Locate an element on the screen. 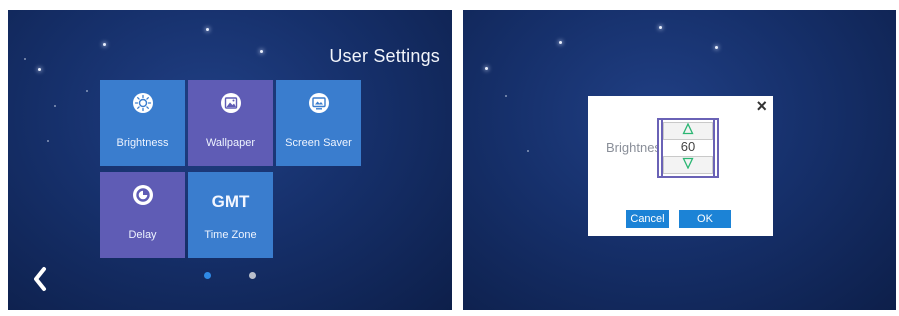 The width and height of the screenshot is (899, 316). tile-label: Brightness is located at coordinates (142, 143).